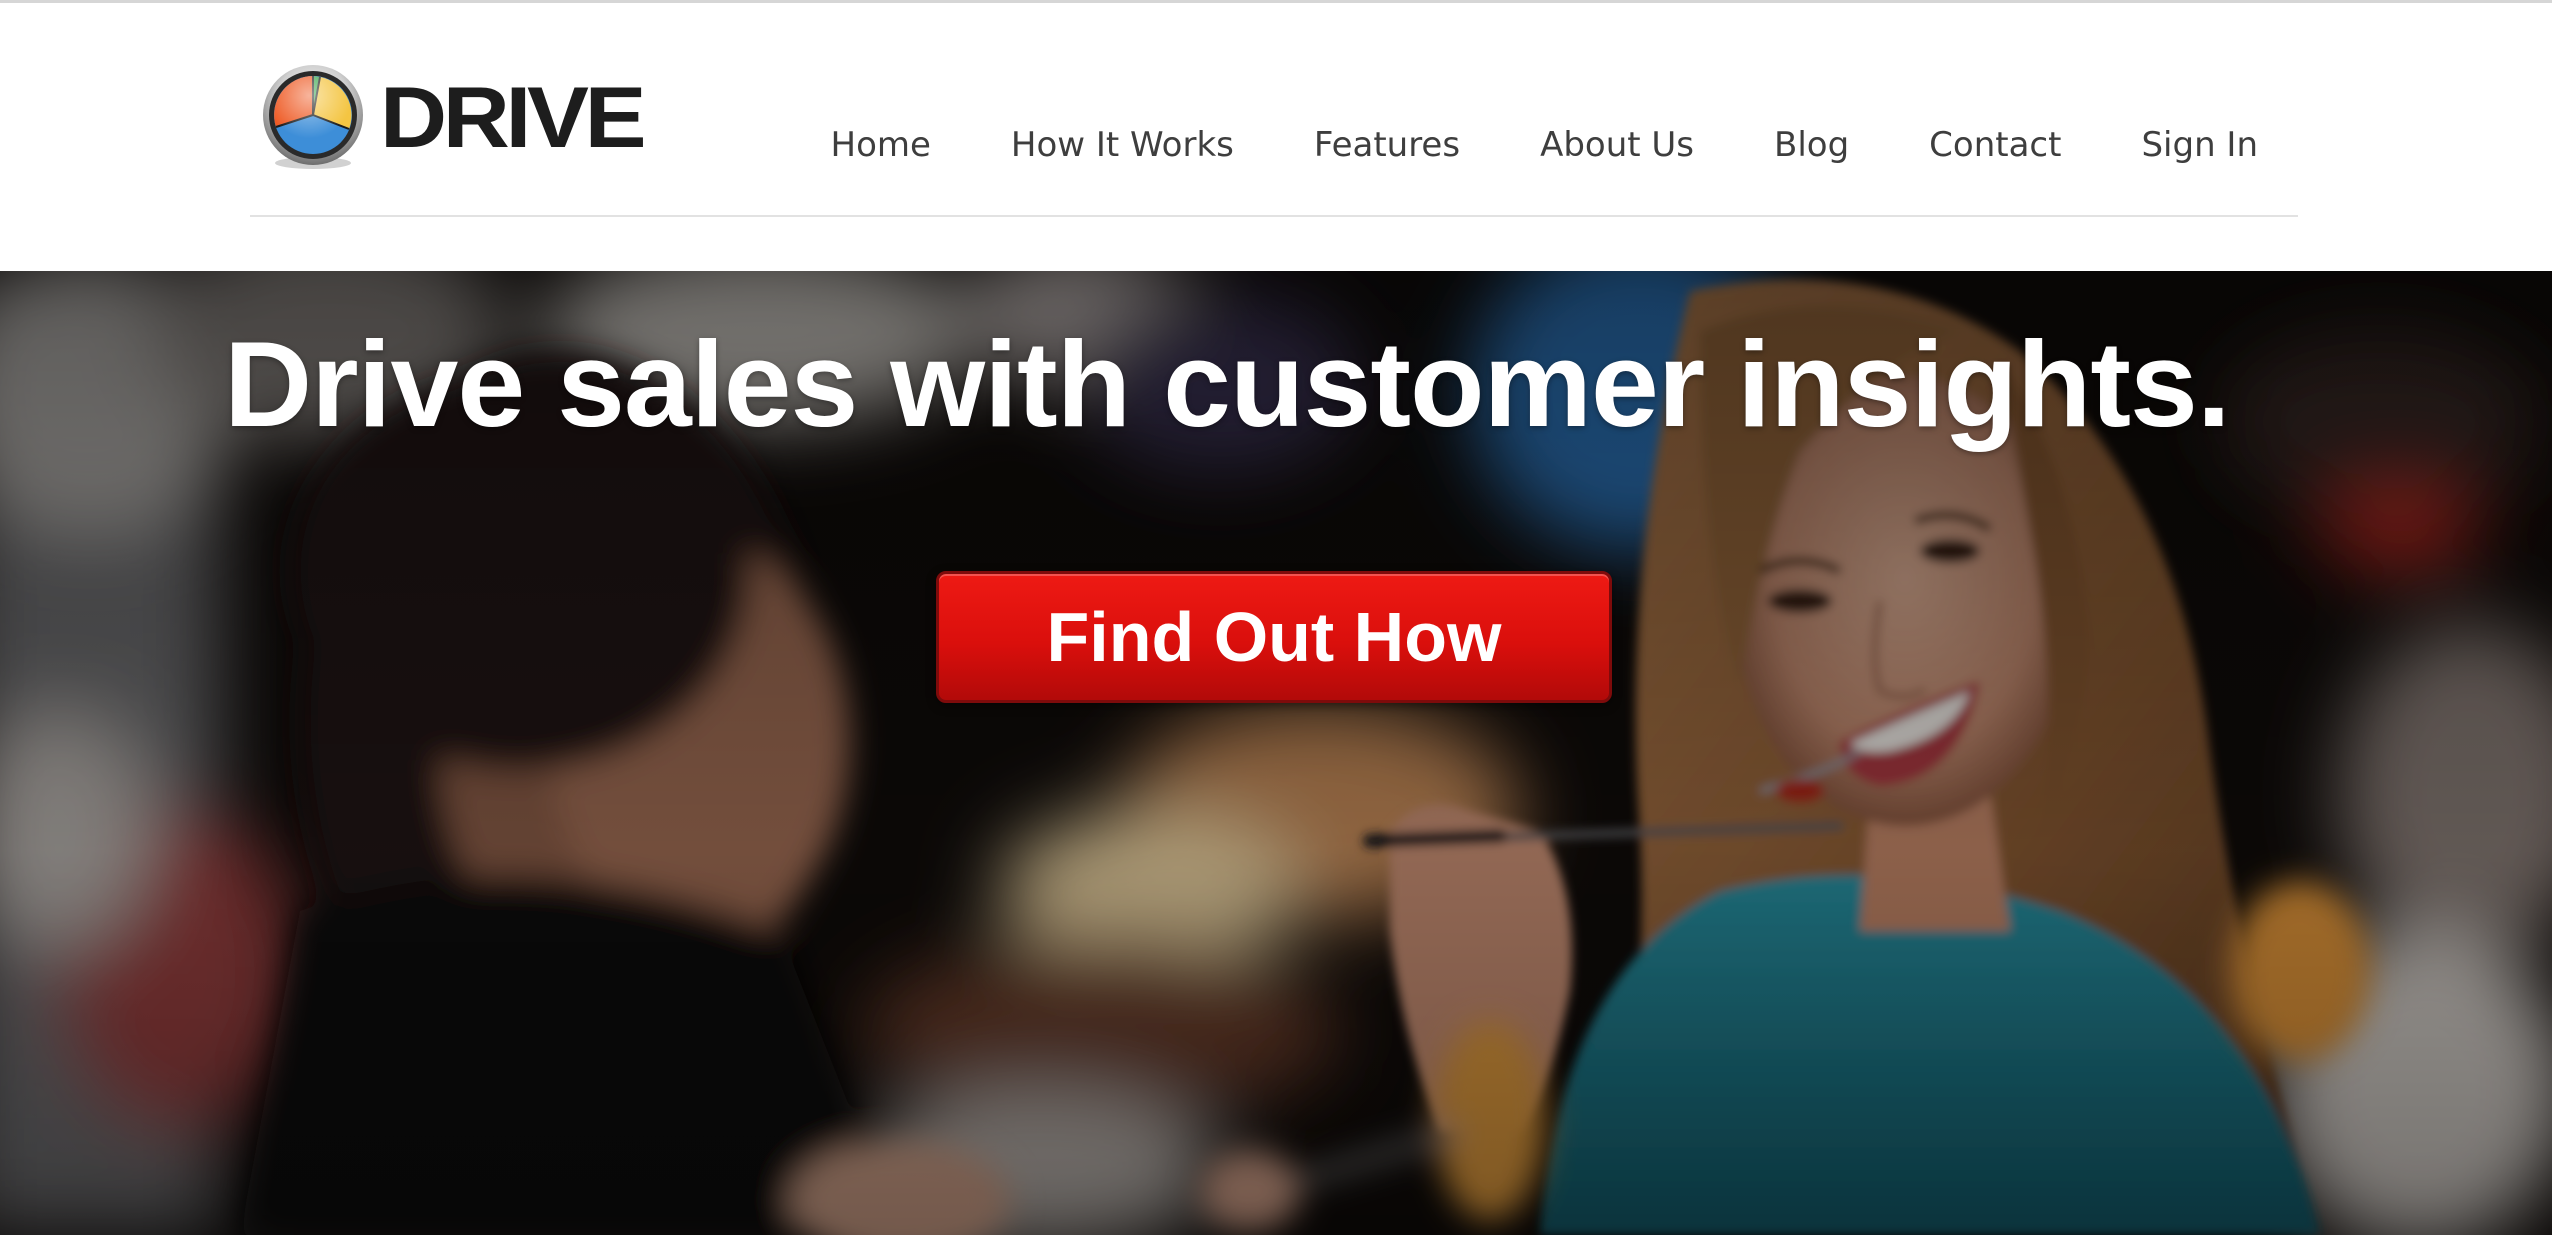 This screenshot has height=1244, width=2552. What do you see at coordinates (1122, 145) in the screenshot?
I see `nav-how-it-works: How It Works` at bounding box center [1122, 145].